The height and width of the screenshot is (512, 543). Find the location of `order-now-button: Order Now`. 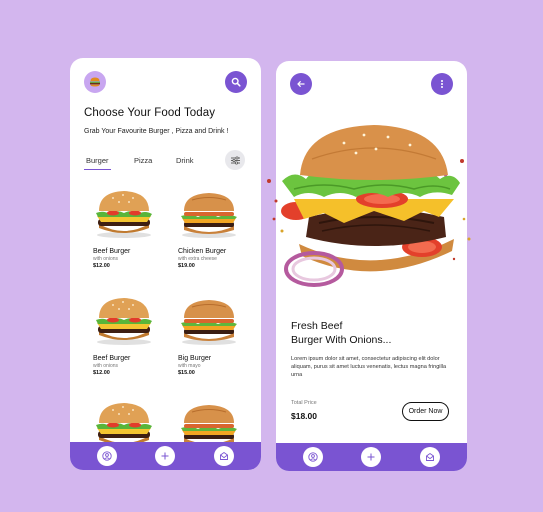

order-now-button: Order Now is located at coordinates (425, 411).